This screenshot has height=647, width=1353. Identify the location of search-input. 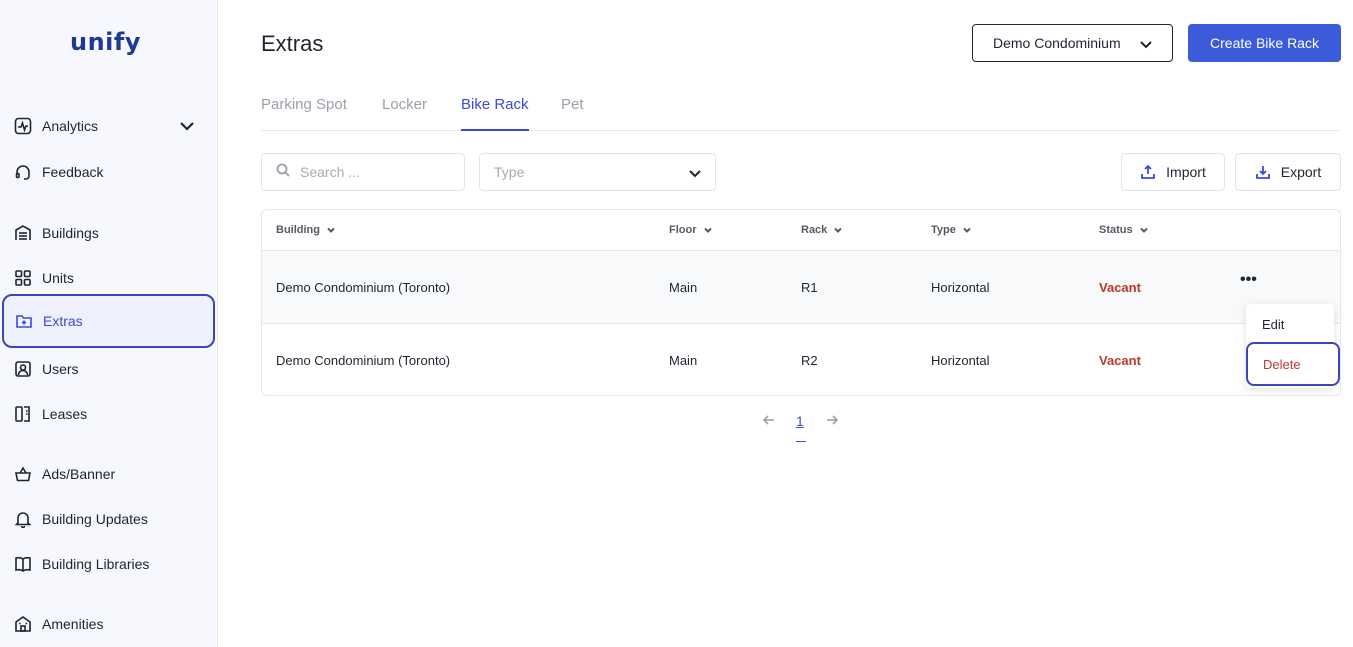
(375, 172).